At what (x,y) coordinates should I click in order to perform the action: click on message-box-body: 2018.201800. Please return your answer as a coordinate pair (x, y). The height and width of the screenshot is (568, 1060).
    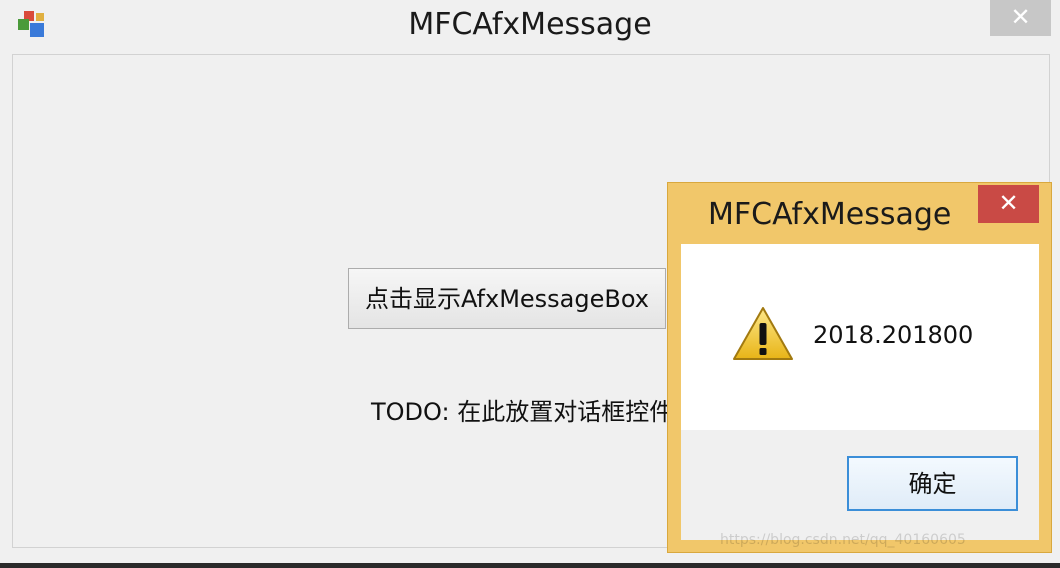
    Looking at the image, I should click on (860, 337).